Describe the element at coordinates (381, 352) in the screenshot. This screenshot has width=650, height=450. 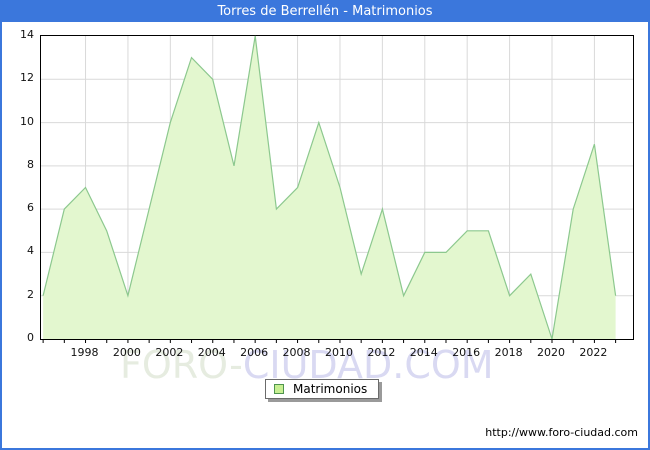
I see `x-tick-label: 2012` at that location.